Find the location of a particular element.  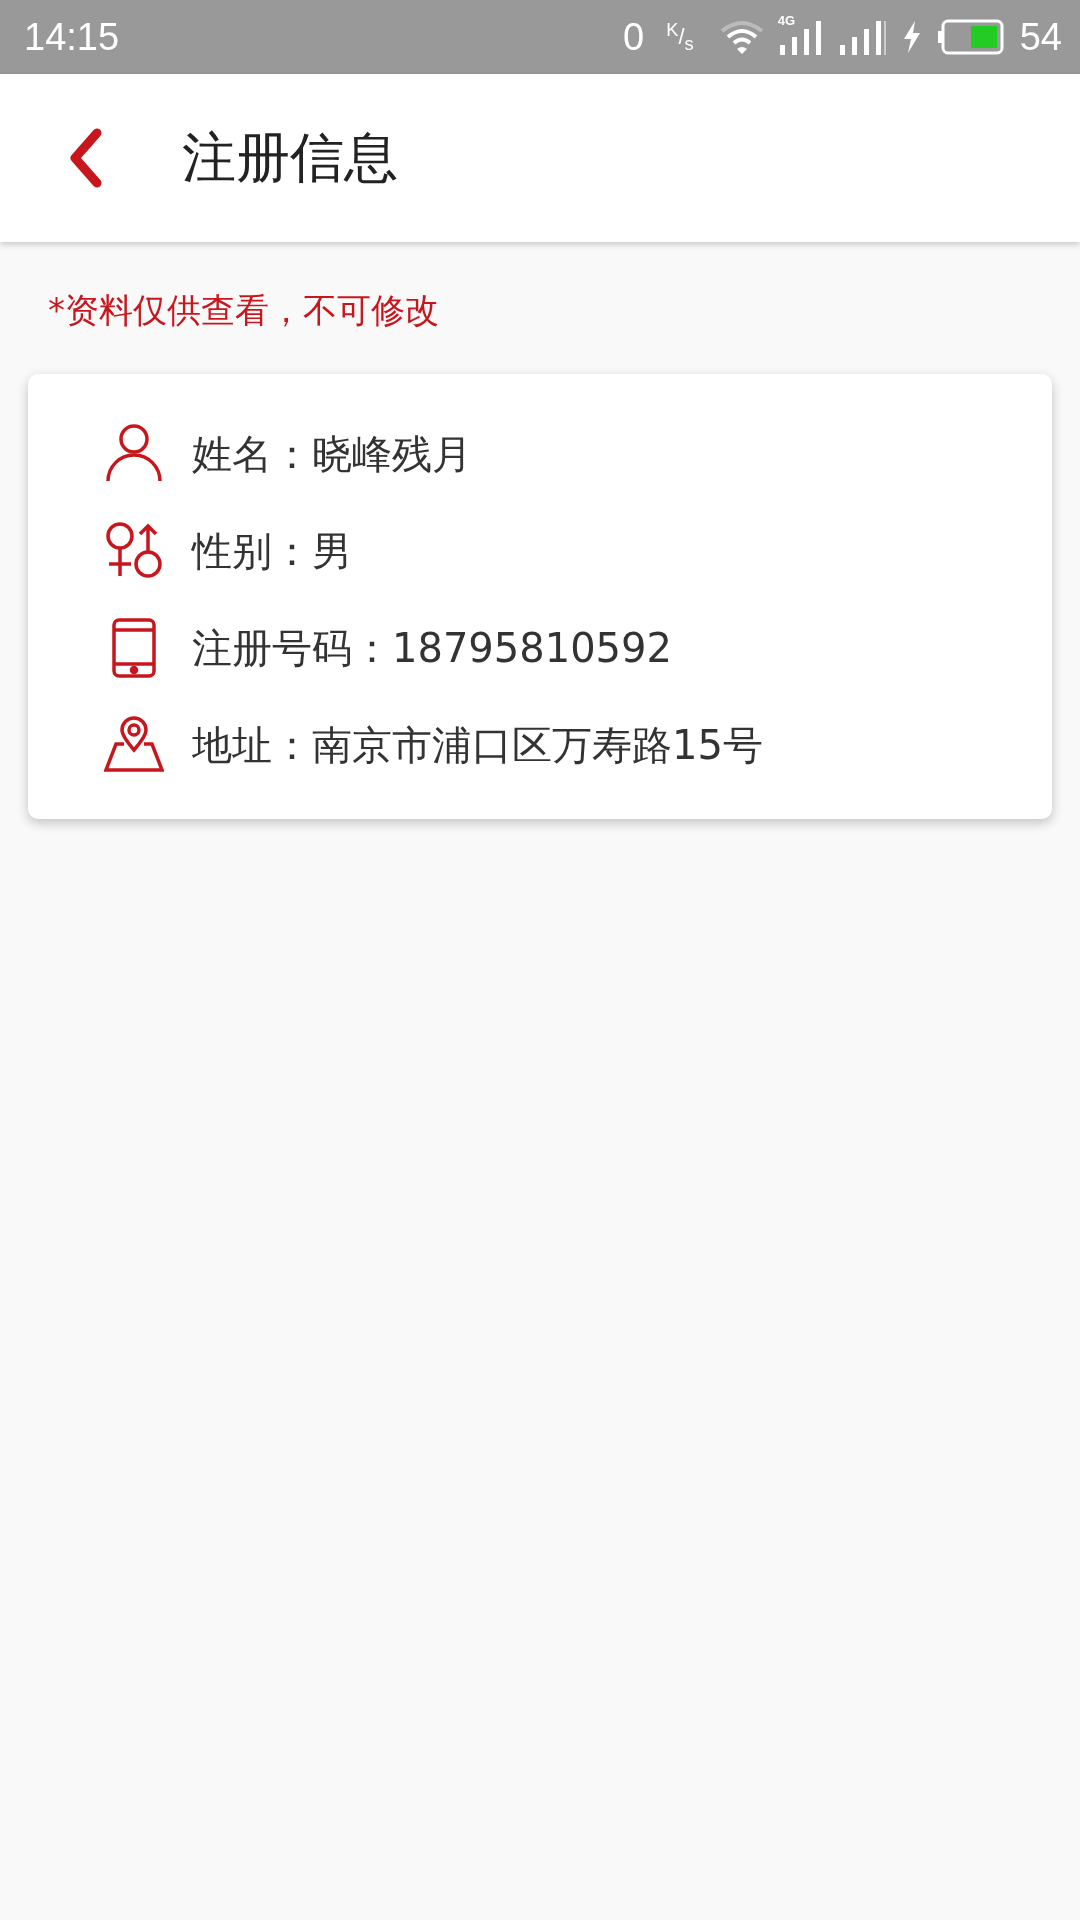

info-text: 注册号码：18795810592 is located at coordinates (432, 648).